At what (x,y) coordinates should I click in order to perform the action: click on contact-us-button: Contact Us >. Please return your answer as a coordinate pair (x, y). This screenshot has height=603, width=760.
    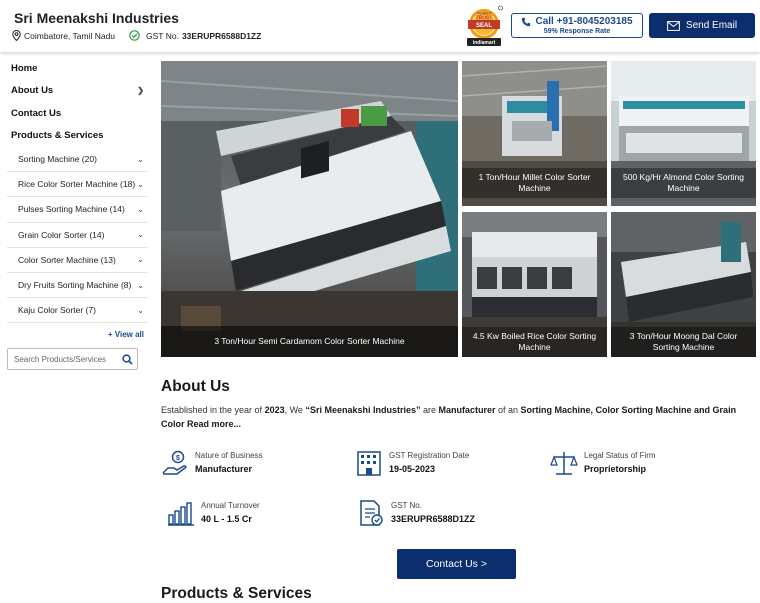
    Looking at the image, I should click on (456, 564).